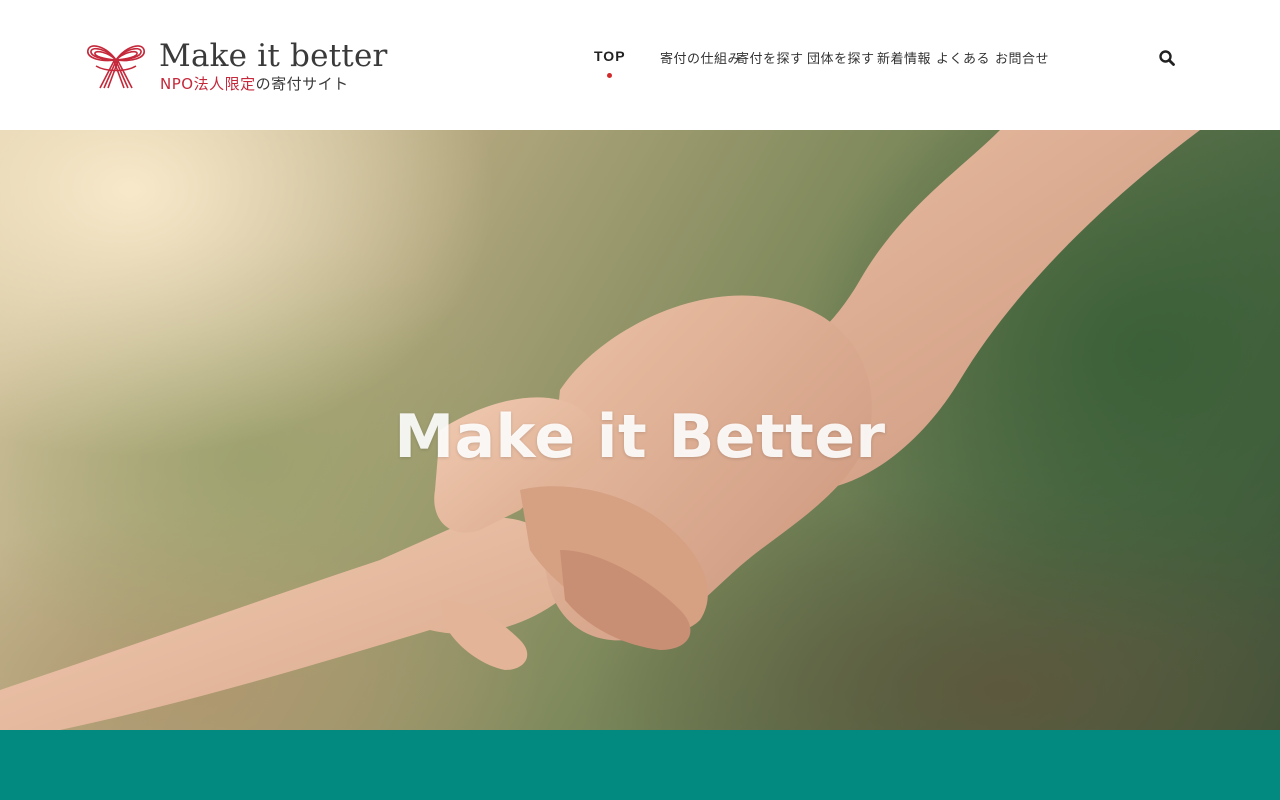  Describe the element at coordinates (208, 84) in the screenshot. I see `logo-subtitle-npo: NPO法人限定` at that location.